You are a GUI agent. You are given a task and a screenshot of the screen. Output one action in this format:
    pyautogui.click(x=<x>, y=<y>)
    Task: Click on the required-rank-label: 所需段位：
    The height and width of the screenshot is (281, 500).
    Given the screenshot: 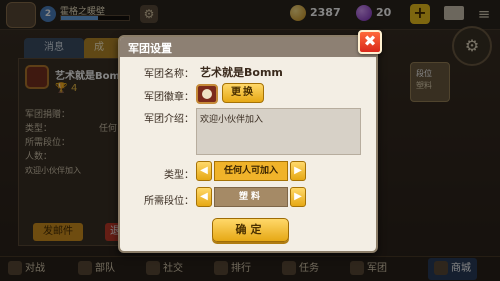 What is the action you would take?
    pyautogui.click(x=169, y=201)
    